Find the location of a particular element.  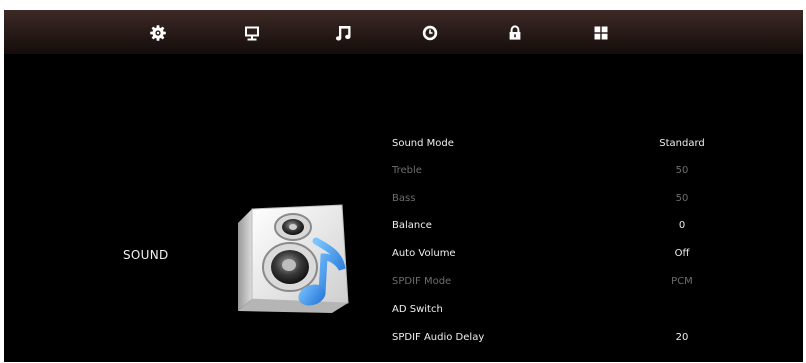

section-title: SOUND is located at coordinates (146, 255).